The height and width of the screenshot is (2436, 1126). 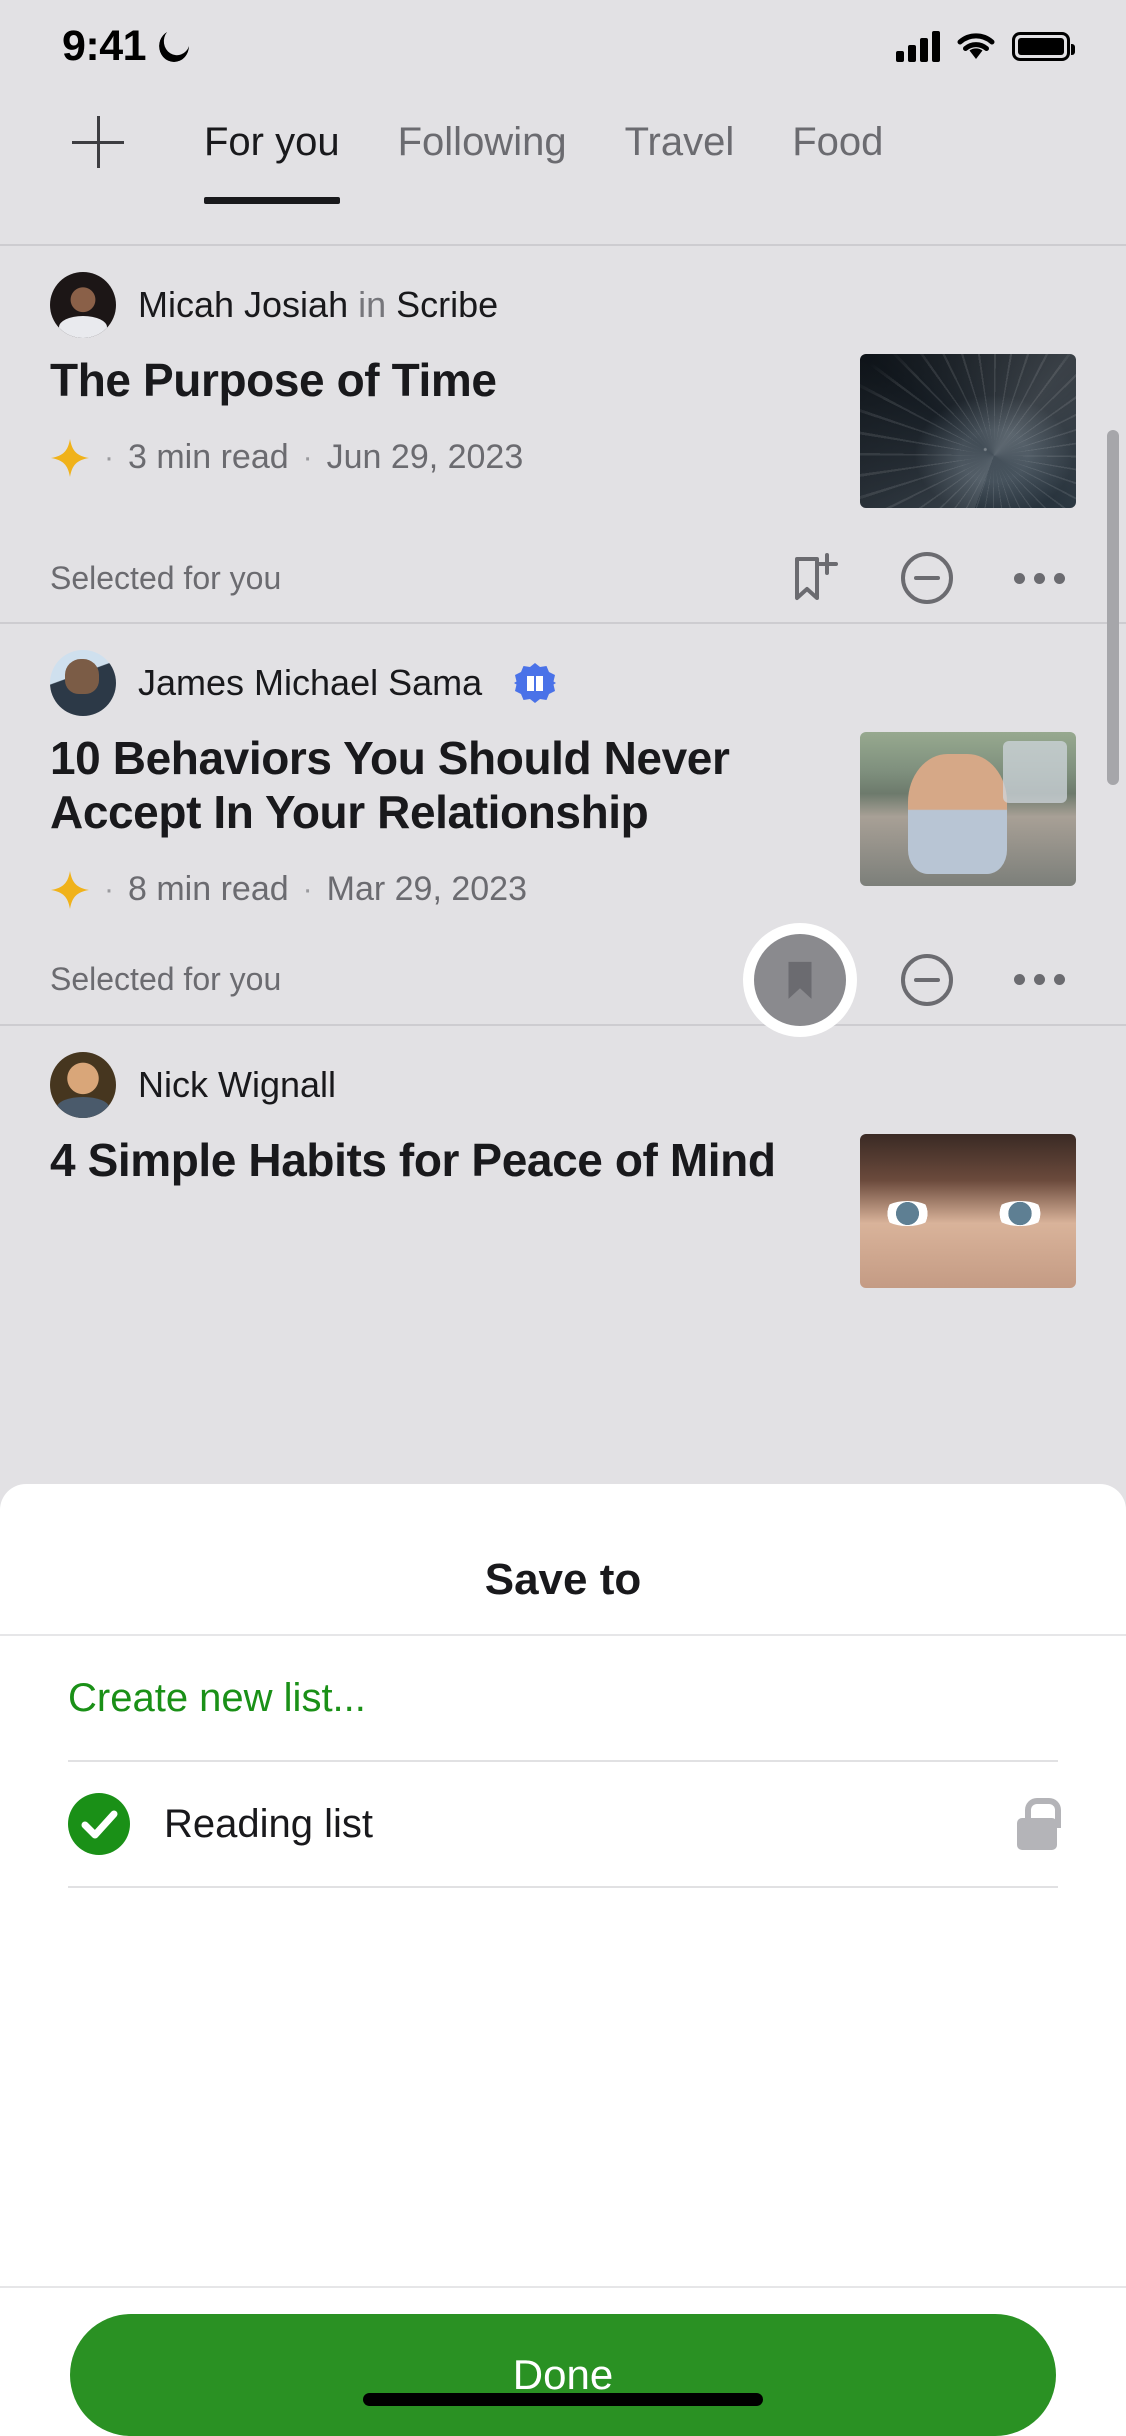 I want to click on tab-for-you-label: For you, so click(x=272, y=141).